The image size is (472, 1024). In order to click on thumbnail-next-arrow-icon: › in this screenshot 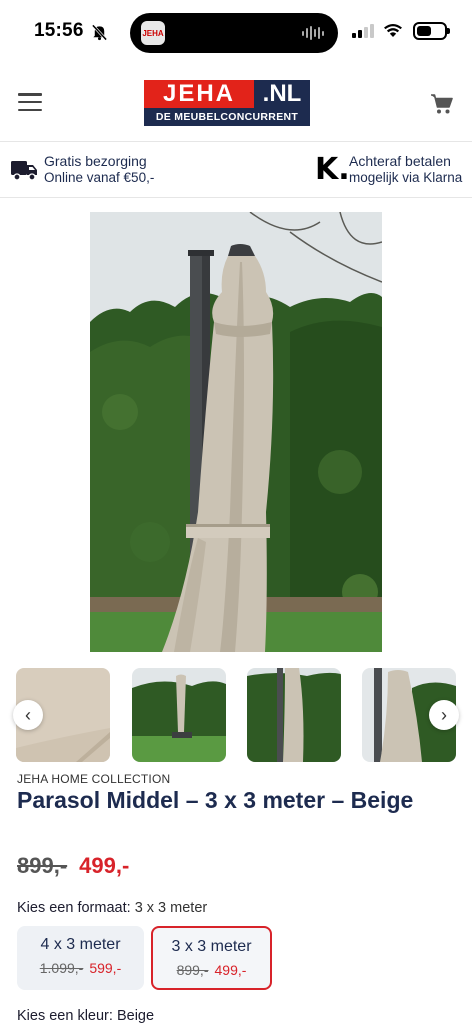, I will do `click(444, 715)`.